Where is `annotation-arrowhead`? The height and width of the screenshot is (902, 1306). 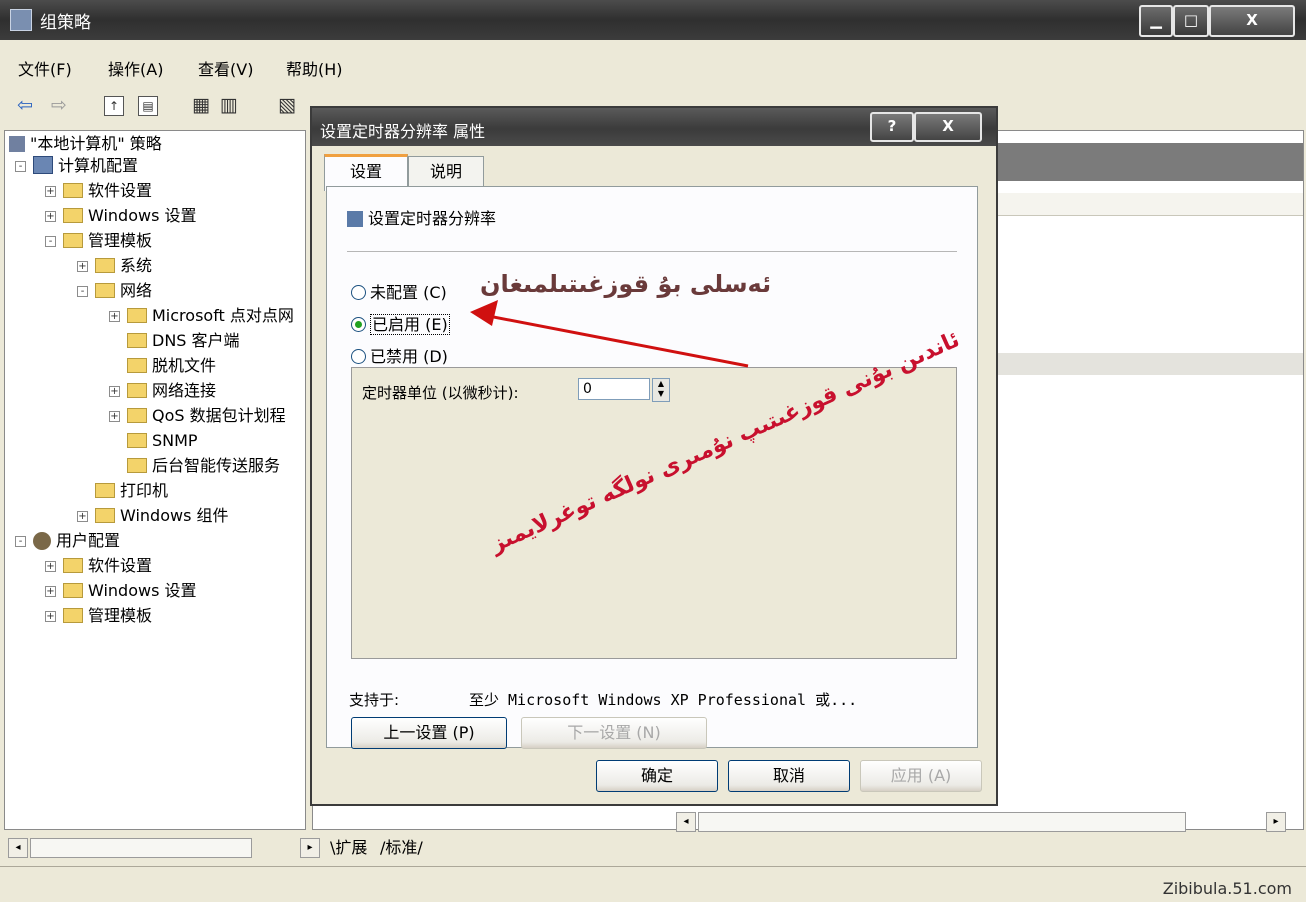
annotation-arrowhead is located at coordinates (484, 313).